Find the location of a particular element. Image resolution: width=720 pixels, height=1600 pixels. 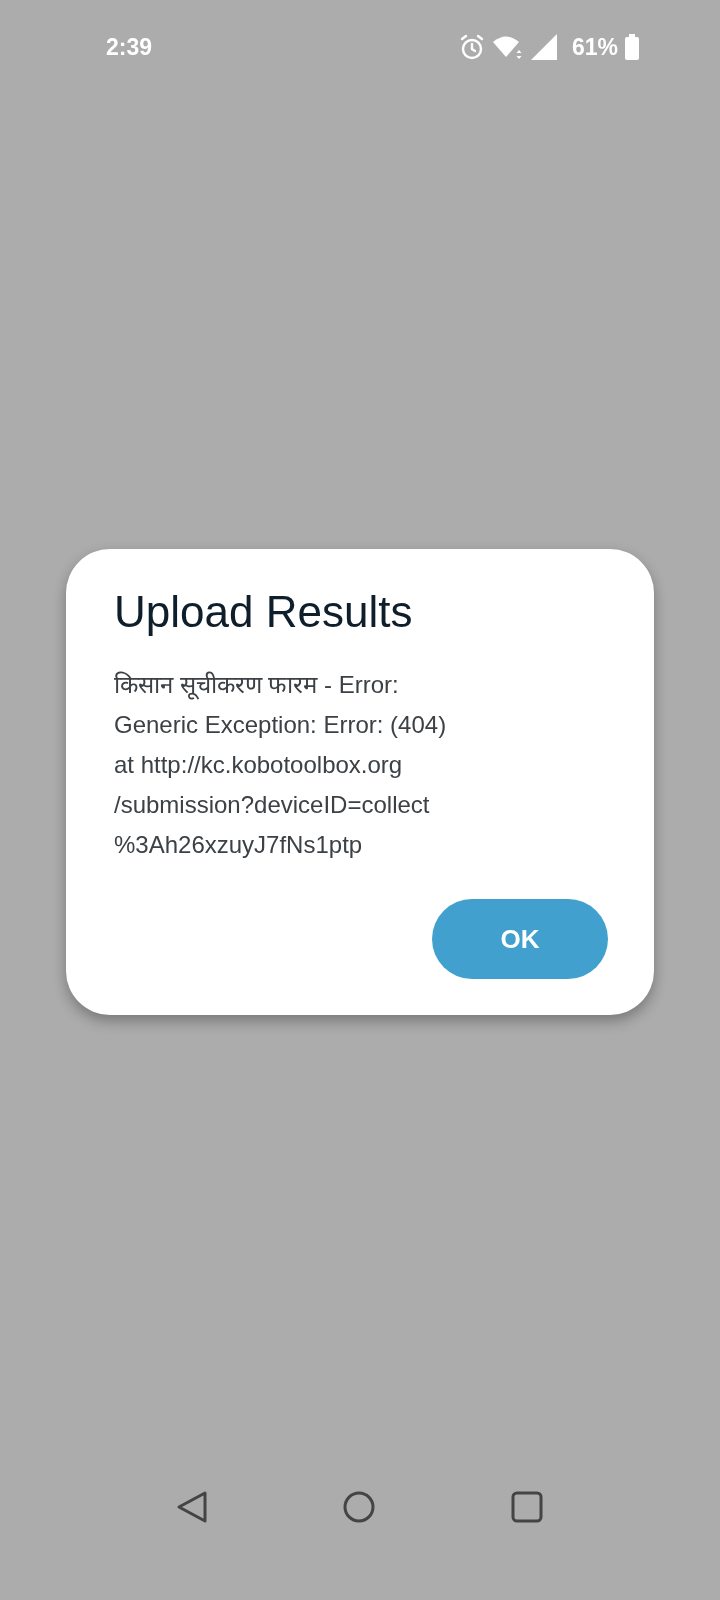

dialog-message: किसान सूचीकरण फारम - Error: Generic Exception: Error: (404) at http://kc.kobotoolbox.org /submission?deviceID=collect %3Ah26xzuyJ7fNs1ptp is located at coordinates (281, 765).